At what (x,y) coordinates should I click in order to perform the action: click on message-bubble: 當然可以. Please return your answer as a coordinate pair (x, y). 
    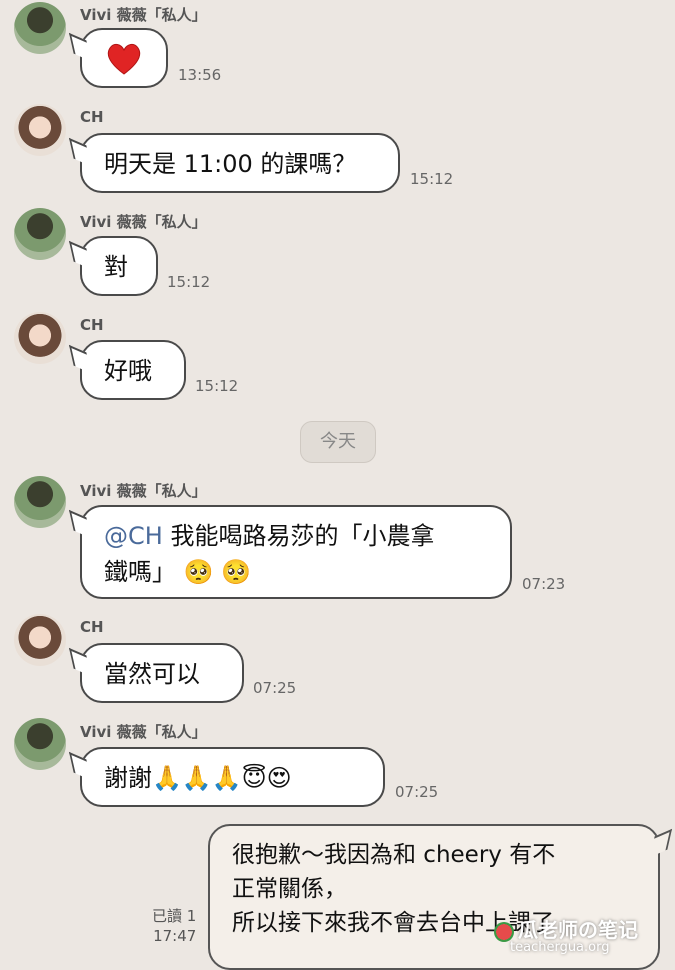
    Looking at the image, I should click on (162, 673).